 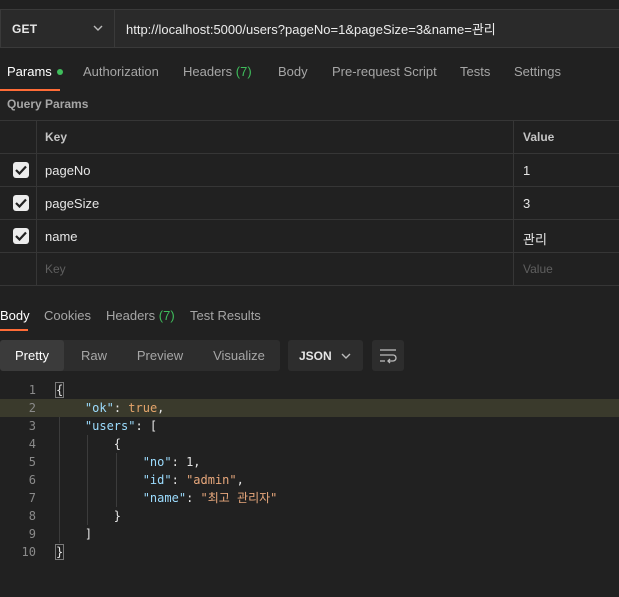 I want to click on table-row: pageSize 3, so click(x=309, y=202).